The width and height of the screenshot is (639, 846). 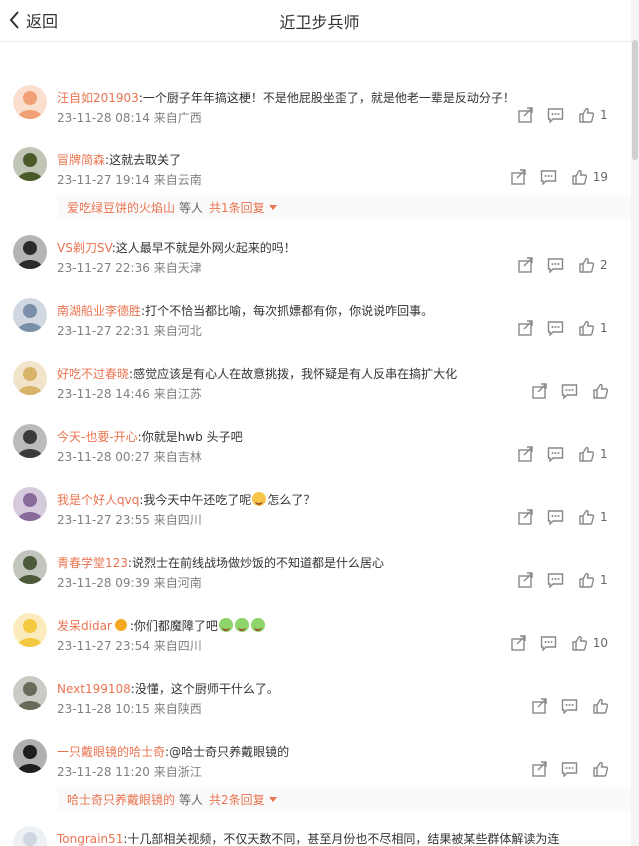 I want to click on comment-username: 我是个好人qvq, so click(x=98, y=500).